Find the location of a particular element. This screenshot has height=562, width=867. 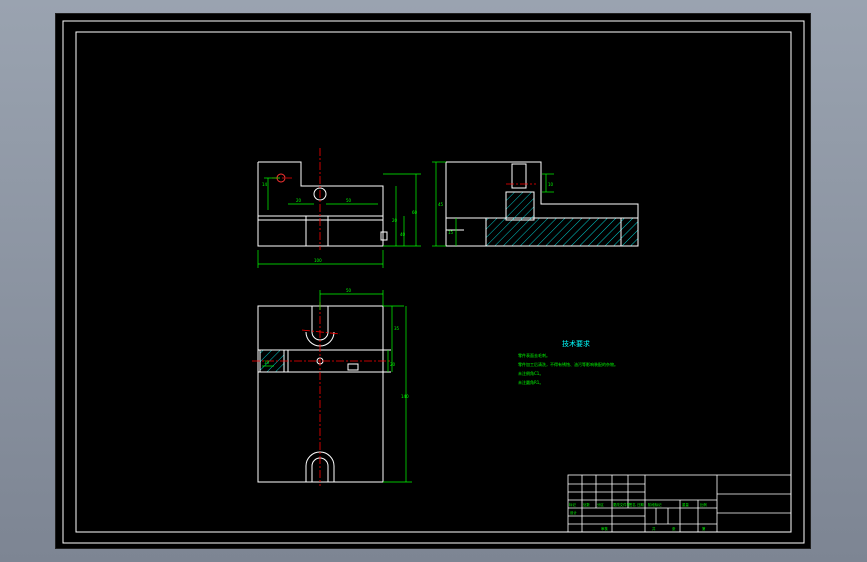

side-view is located at coordinates (542, 204).